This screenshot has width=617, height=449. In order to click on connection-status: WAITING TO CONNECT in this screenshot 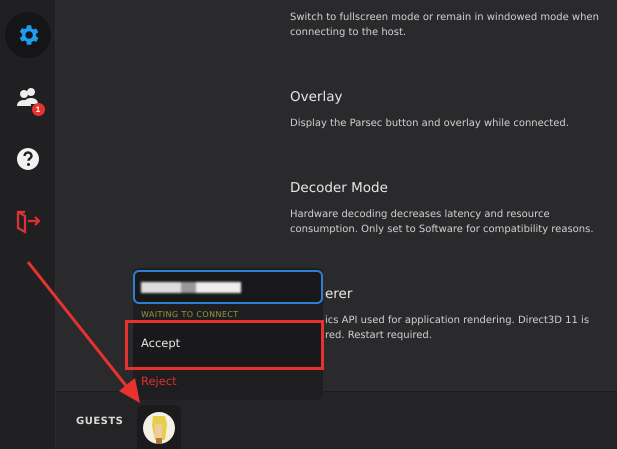, I will do `click(190, 314)`.